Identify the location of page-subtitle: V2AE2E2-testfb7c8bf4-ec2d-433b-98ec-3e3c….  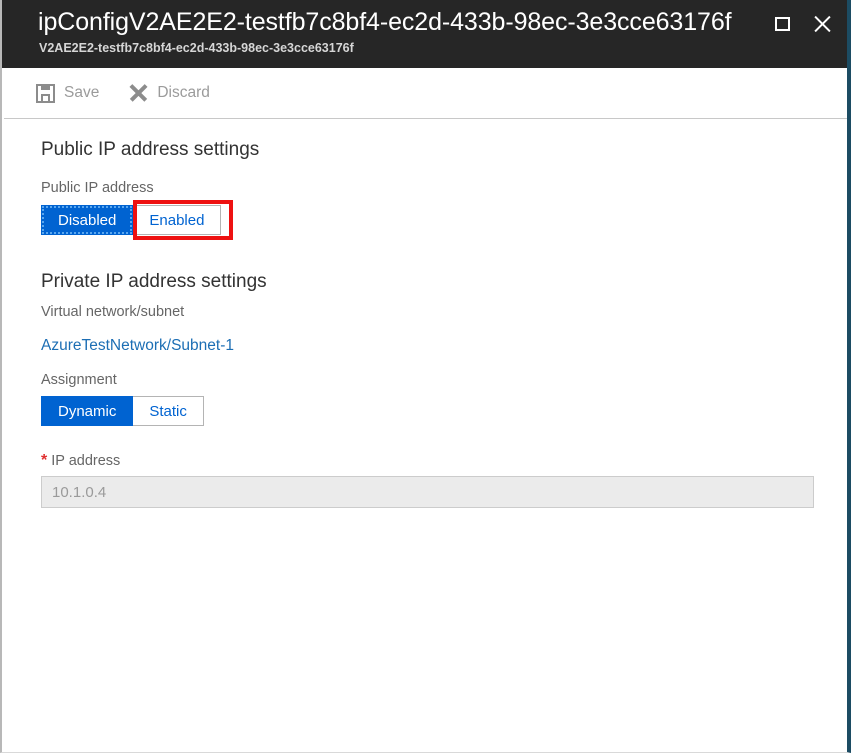
(196, 48).